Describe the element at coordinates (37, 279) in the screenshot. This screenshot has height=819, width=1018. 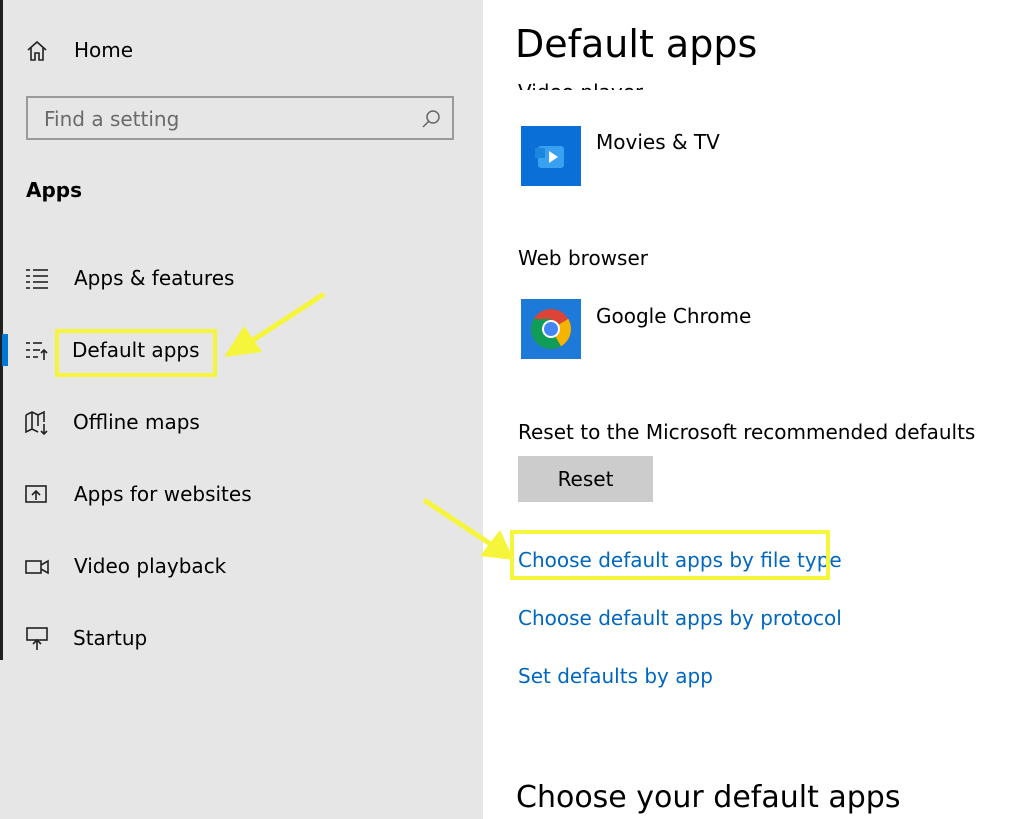
I see `list-icon` at that location.